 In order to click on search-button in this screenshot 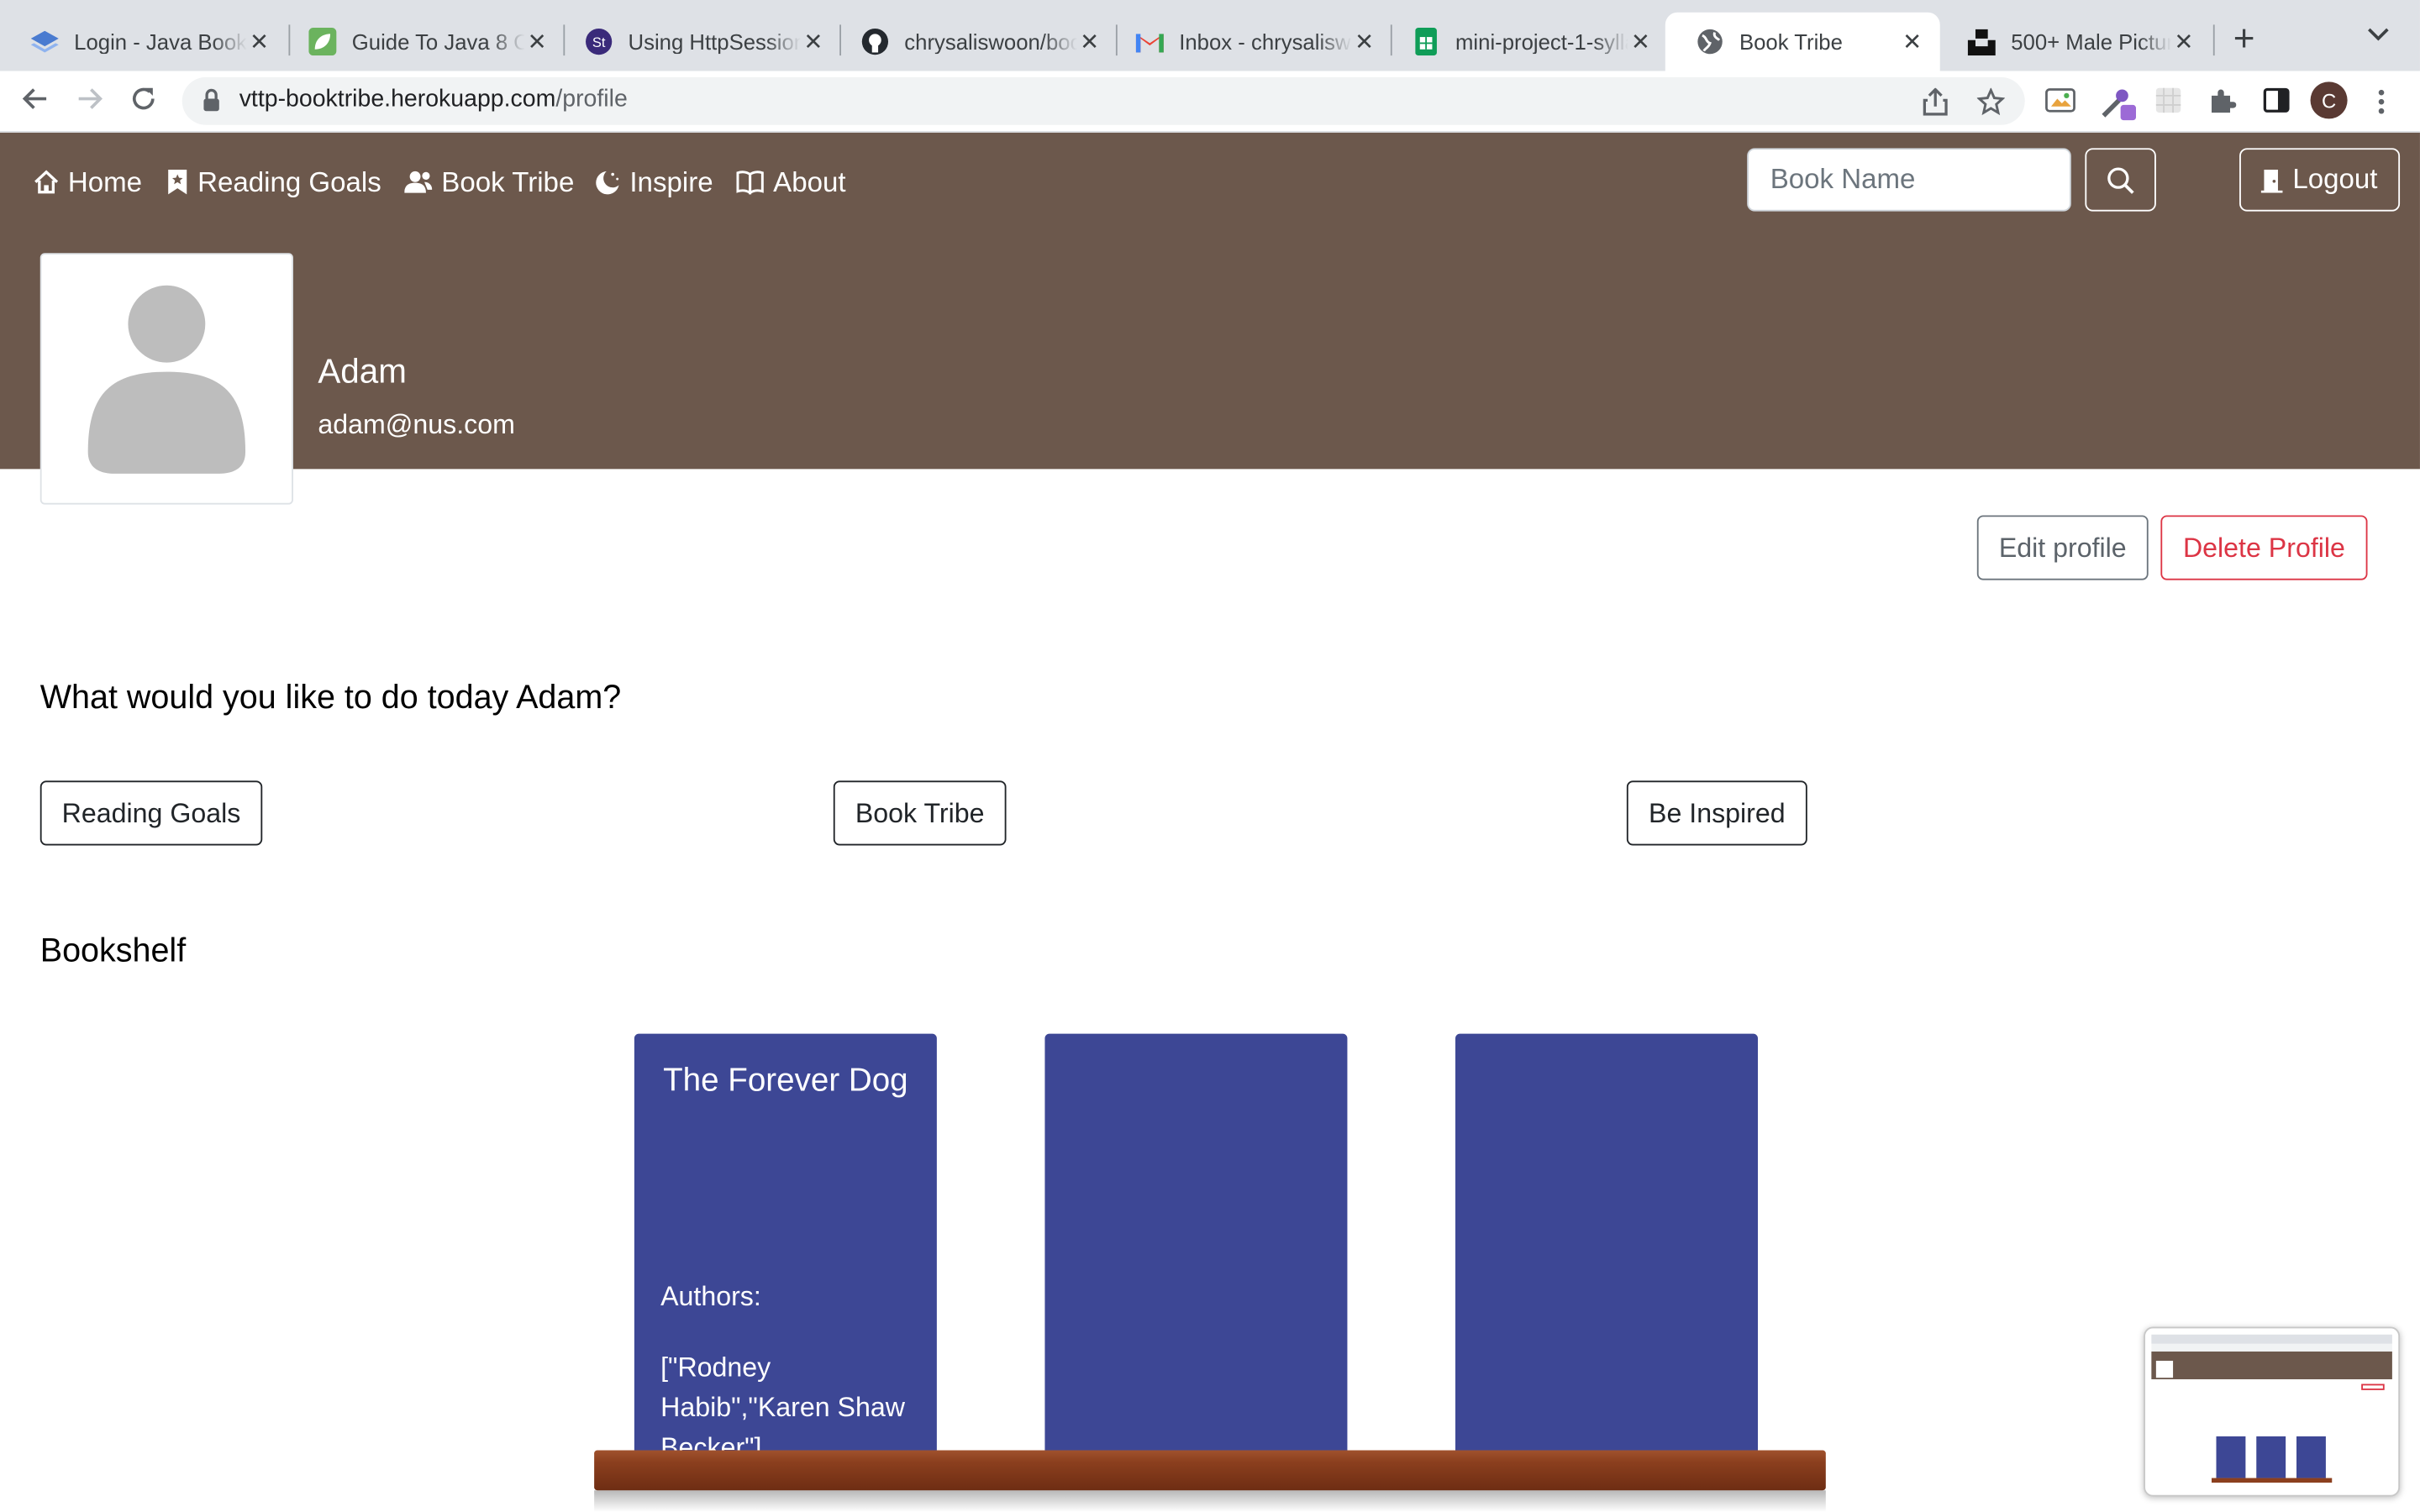, I will do `click(2120, 180)`.